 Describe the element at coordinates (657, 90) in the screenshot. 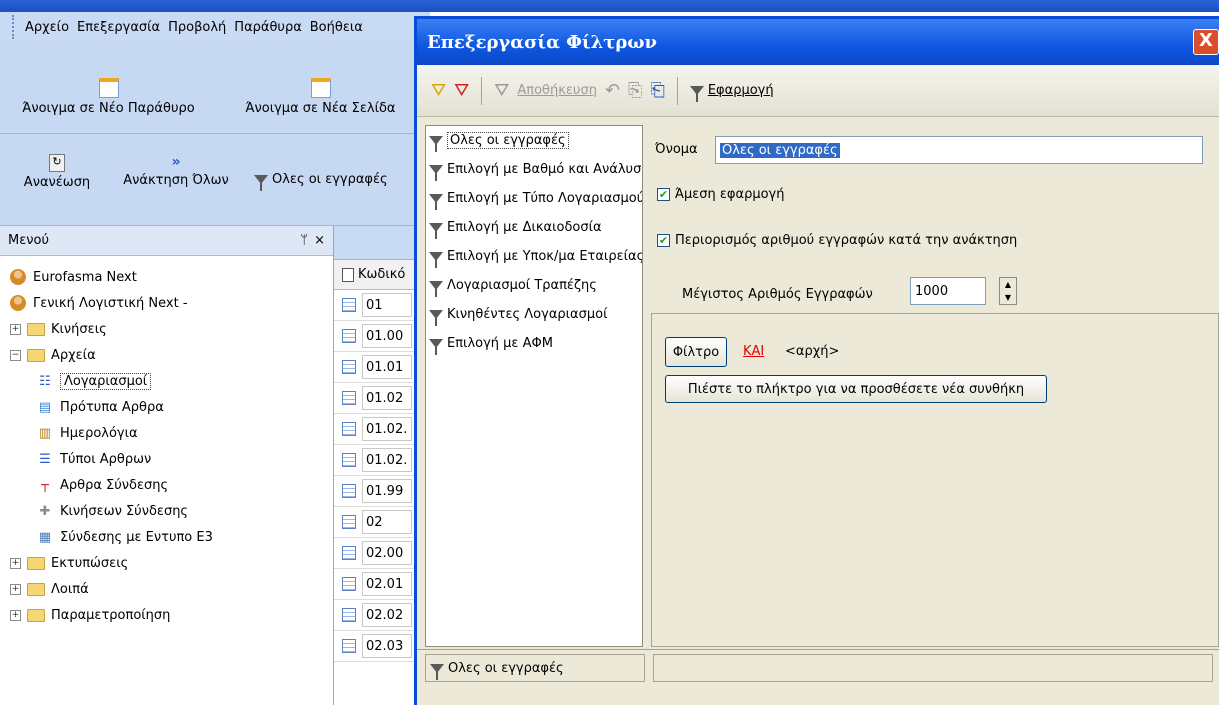

I see `paste-icon: ⎗` at that location.